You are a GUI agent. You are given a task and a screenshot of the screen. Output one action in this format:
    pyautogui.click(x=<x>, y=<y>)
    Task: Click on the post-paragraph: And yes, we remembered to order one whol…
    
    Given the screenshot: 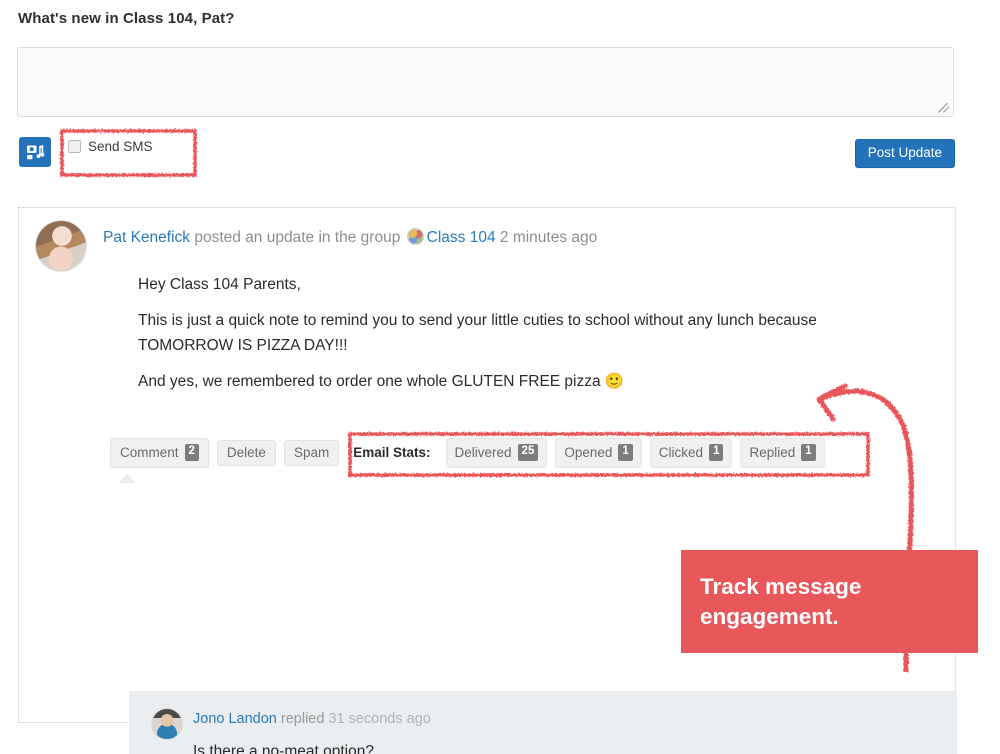 What is the action you would take?
    pyautogui.click(x=381, y=382)
    